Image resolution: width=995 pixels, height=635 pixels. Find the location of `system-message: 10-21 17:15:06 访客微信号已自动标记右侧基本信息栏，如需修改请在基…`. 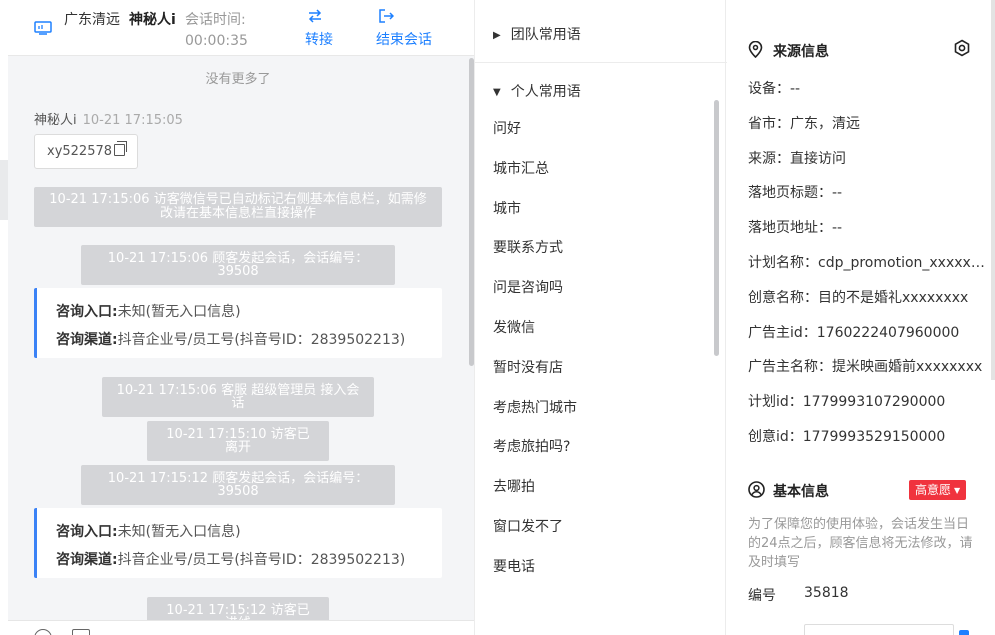

system-message: 10-21 17:15:06 访客微信号已自动标记右侧基本信息栏，如需修改请在基… is located at coordinates (238, 207).